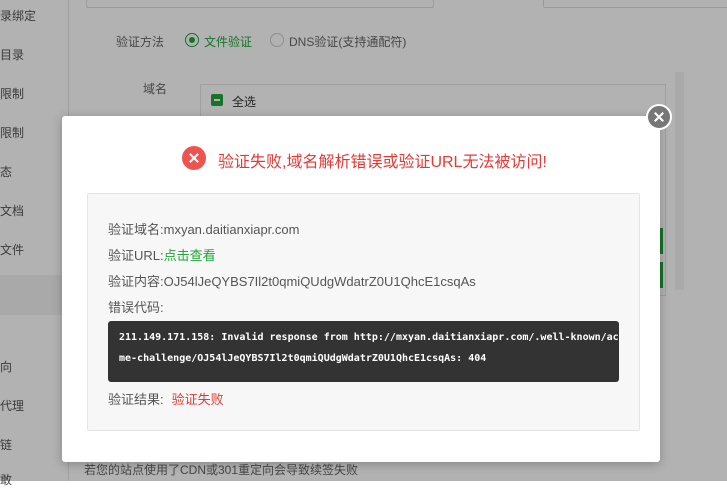 The width and height of the screenshot is (727, 488). What do you see at coordinates (136, 281) in the screenshot?
I see `content-row-label: 验证内容:` at bounding box center [136, 281].